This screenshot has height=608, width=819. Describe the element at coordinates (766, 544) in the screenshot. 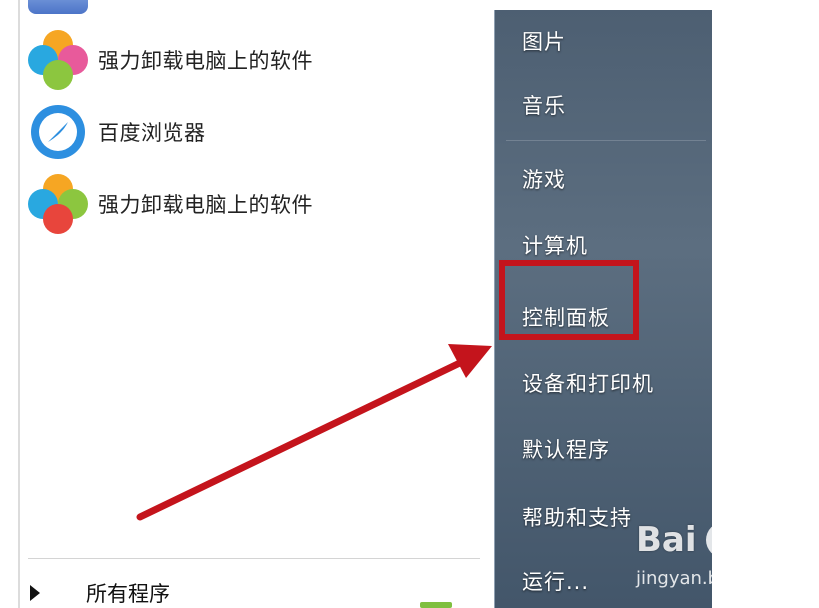

I see `watermark-jingyan-text: 经验` at that location.